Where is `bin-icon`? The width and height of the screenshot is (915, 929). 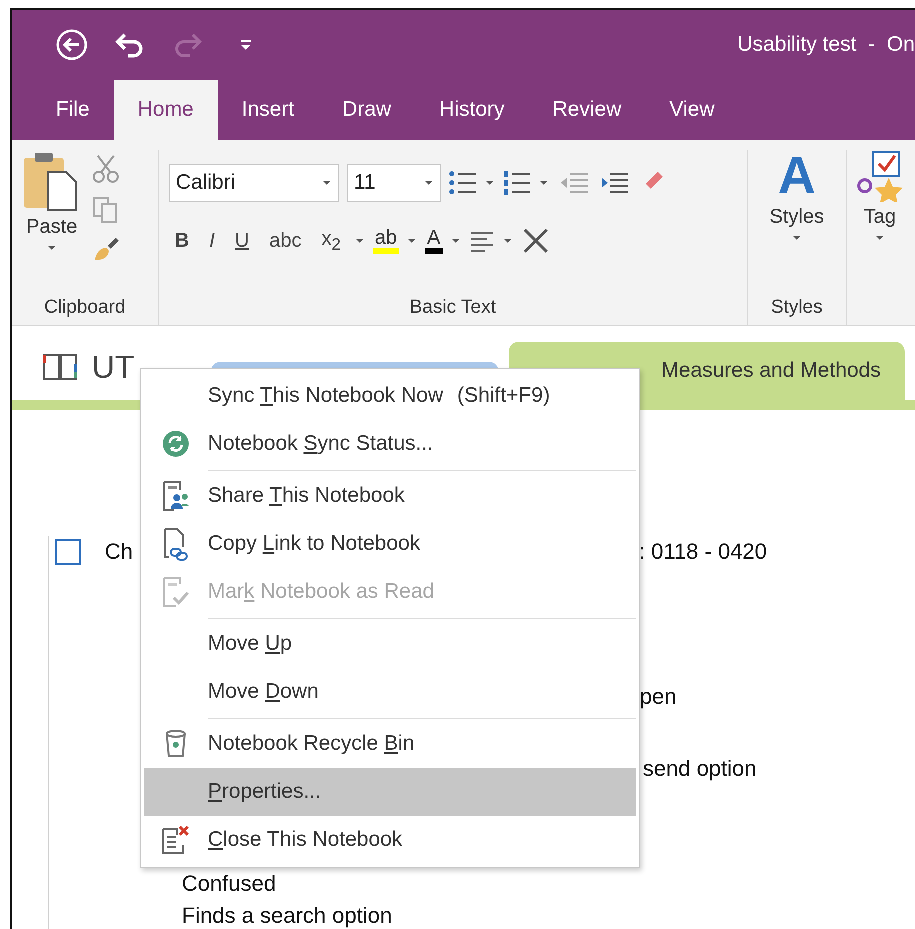
bin-icon is located at coordinates (176, 744).